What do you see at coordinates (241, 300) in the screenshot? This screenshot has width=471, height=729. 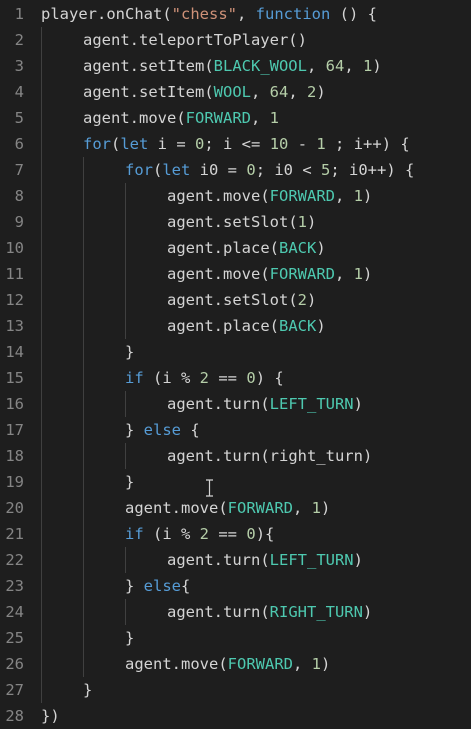 I see `code-text: agent.setSlot(2)` at bounding box center [241, 300].